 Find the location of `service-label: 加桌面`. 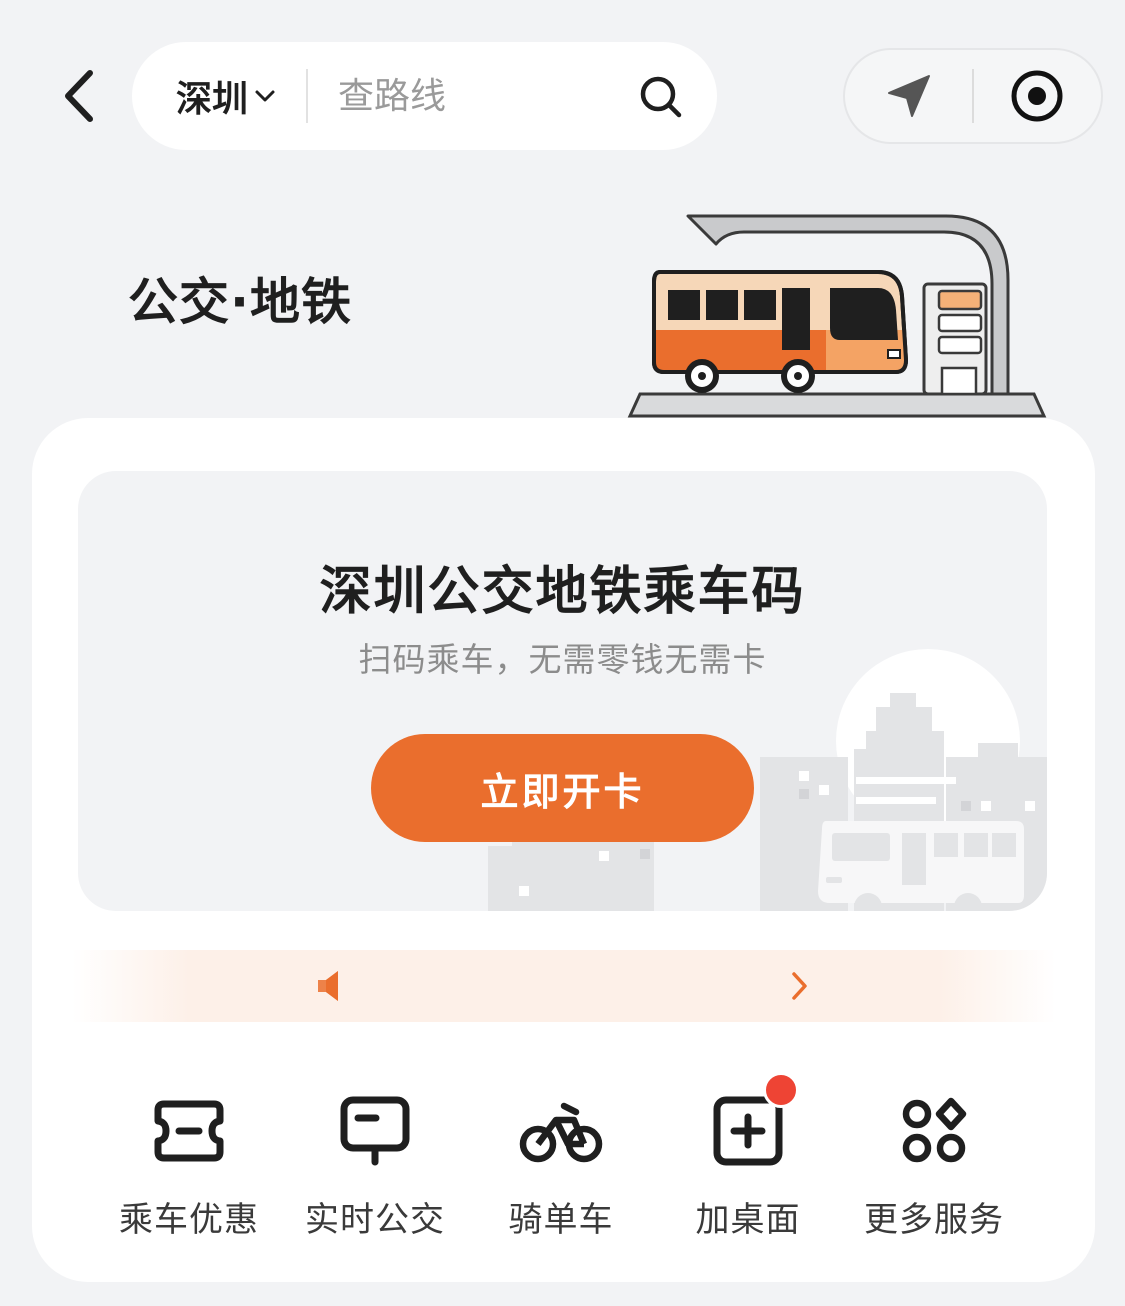

service-label: 加桌面 is located at coordinates (748, 1220).